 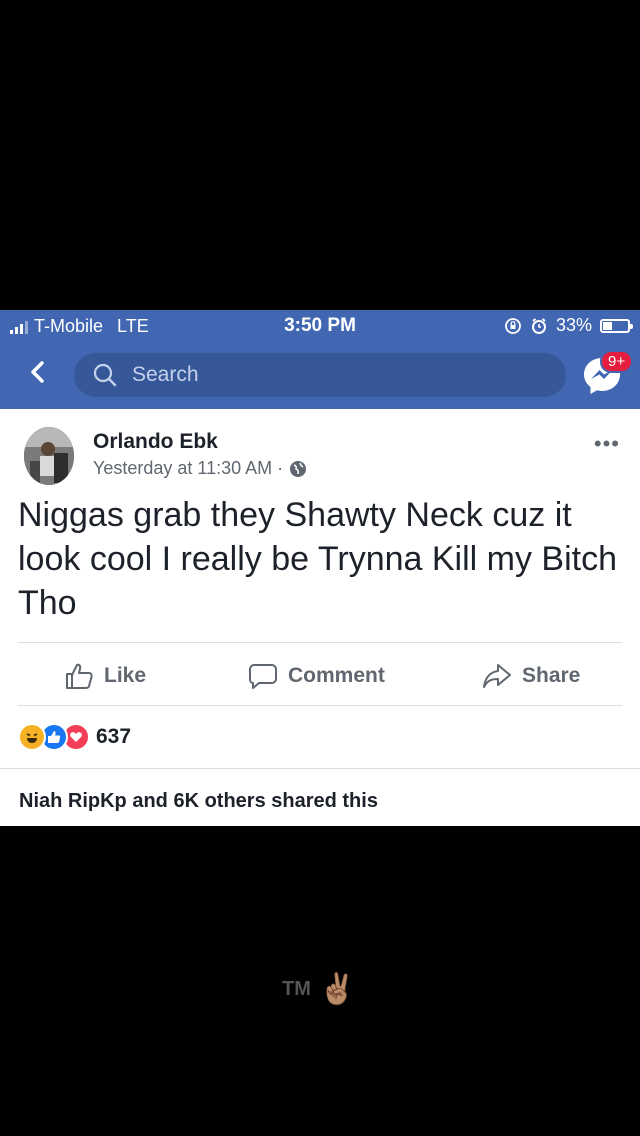 What do you see at coordinates (607, 444) in the screenshot?
I see `more-options-icon: •••` at bounding box center [607, 444].